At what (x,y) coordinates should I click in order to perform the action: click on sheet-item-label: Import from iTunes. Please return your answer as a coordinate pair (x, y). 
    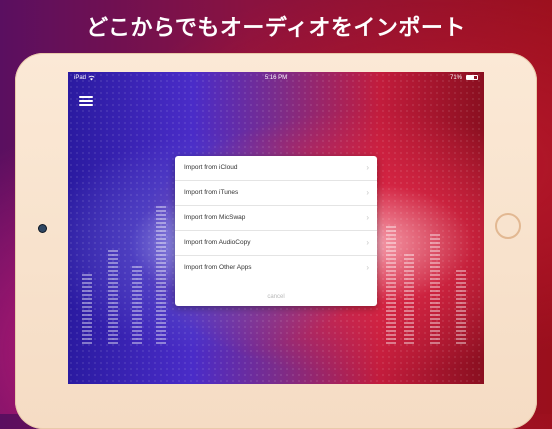
    Looking at the image, I should click on (211, 192).